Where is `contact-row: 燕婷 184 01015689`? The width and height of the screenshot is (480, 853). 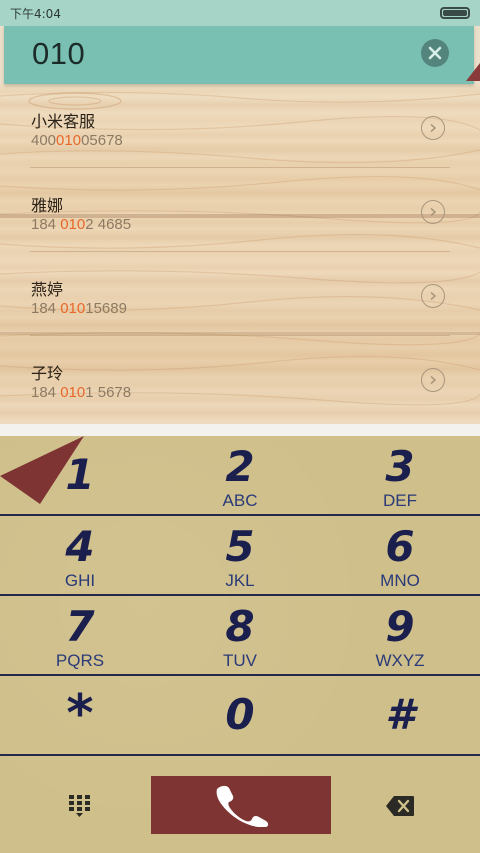
contact-row: 燕婷 184 01015689 is located at coordinates (240, 294).